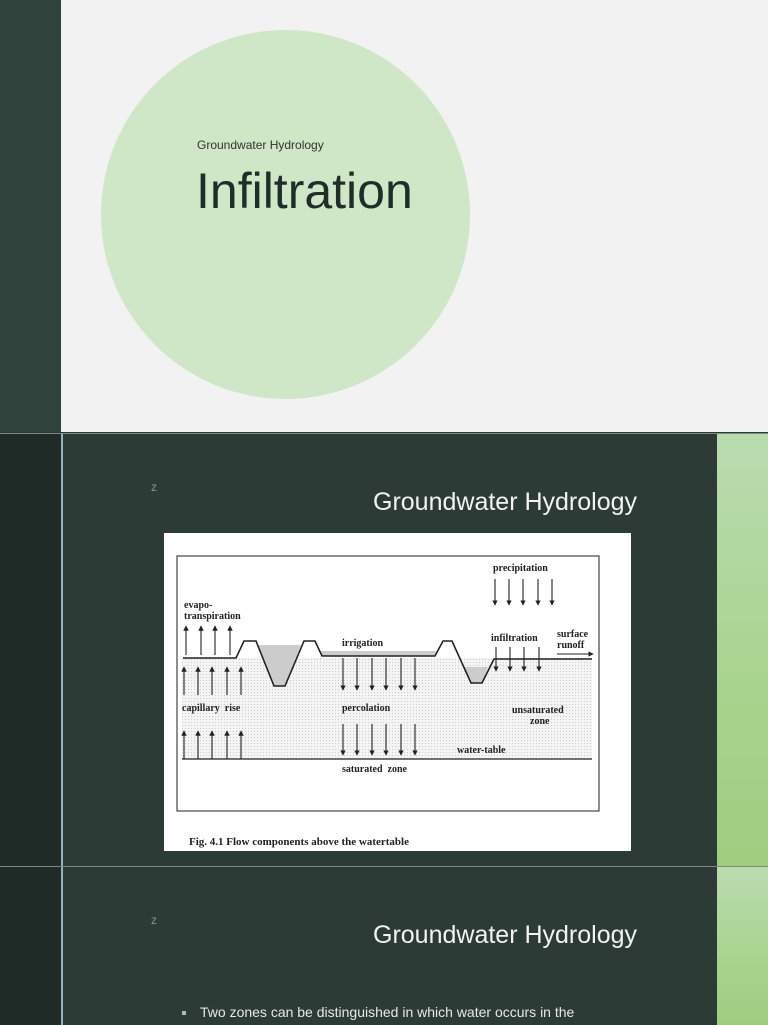 The height and width of the screenshot is (1025, 768). What do you see at coordinates (363, 643) in the screenshot?
I see `label-irrigation: irrigation` at bounding box center [363, 643].